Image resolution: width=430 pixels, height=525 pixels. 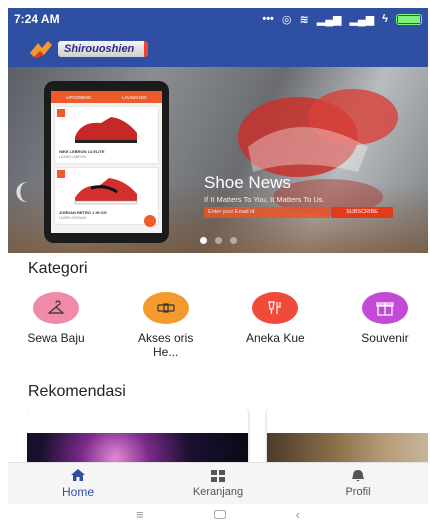 I want to click on recommendation-list, so click(x=227, y=437).